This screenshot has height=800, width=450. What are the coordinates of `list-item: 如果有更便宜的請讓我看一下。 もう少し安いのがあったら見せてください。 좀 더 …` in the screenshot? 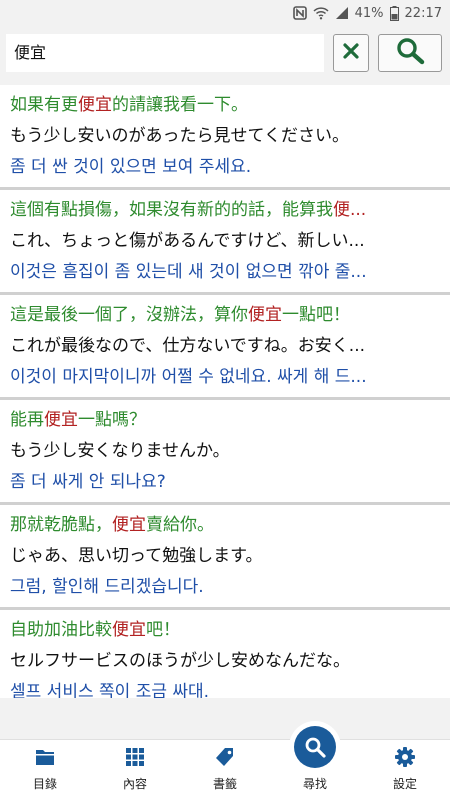 It's located at (225, 137).